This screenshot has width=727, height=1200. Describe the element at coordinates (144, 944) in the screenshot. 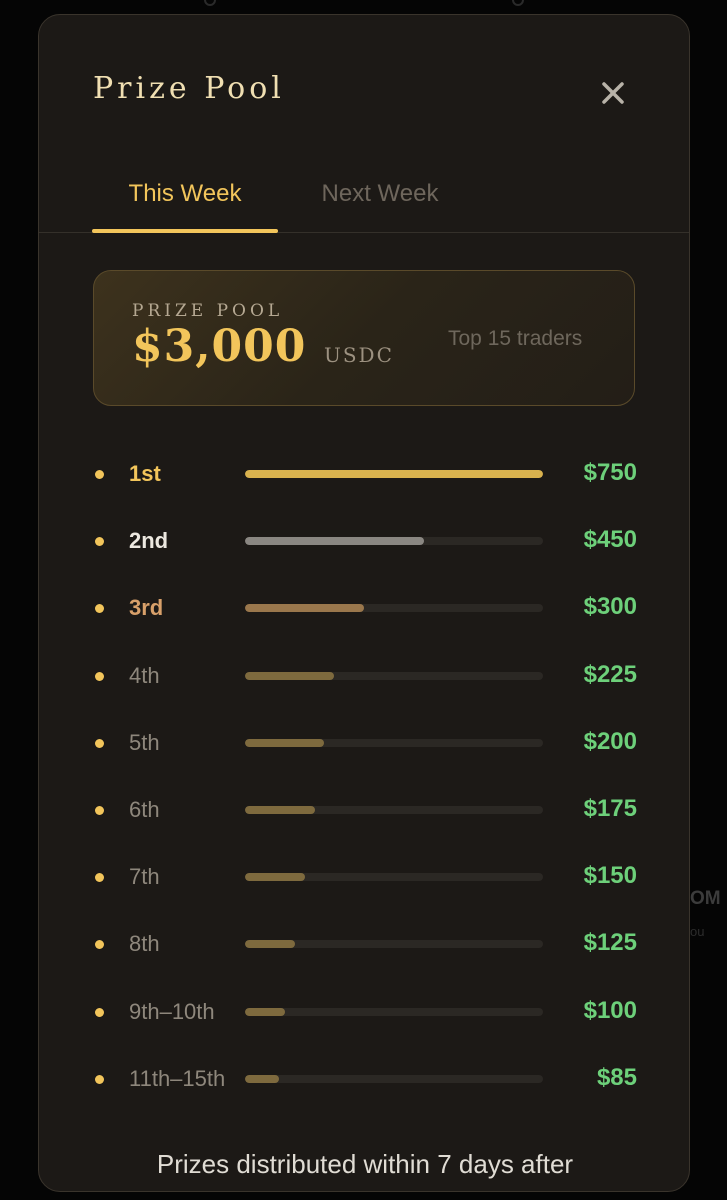

I see `rank-label: 8th` at that location.